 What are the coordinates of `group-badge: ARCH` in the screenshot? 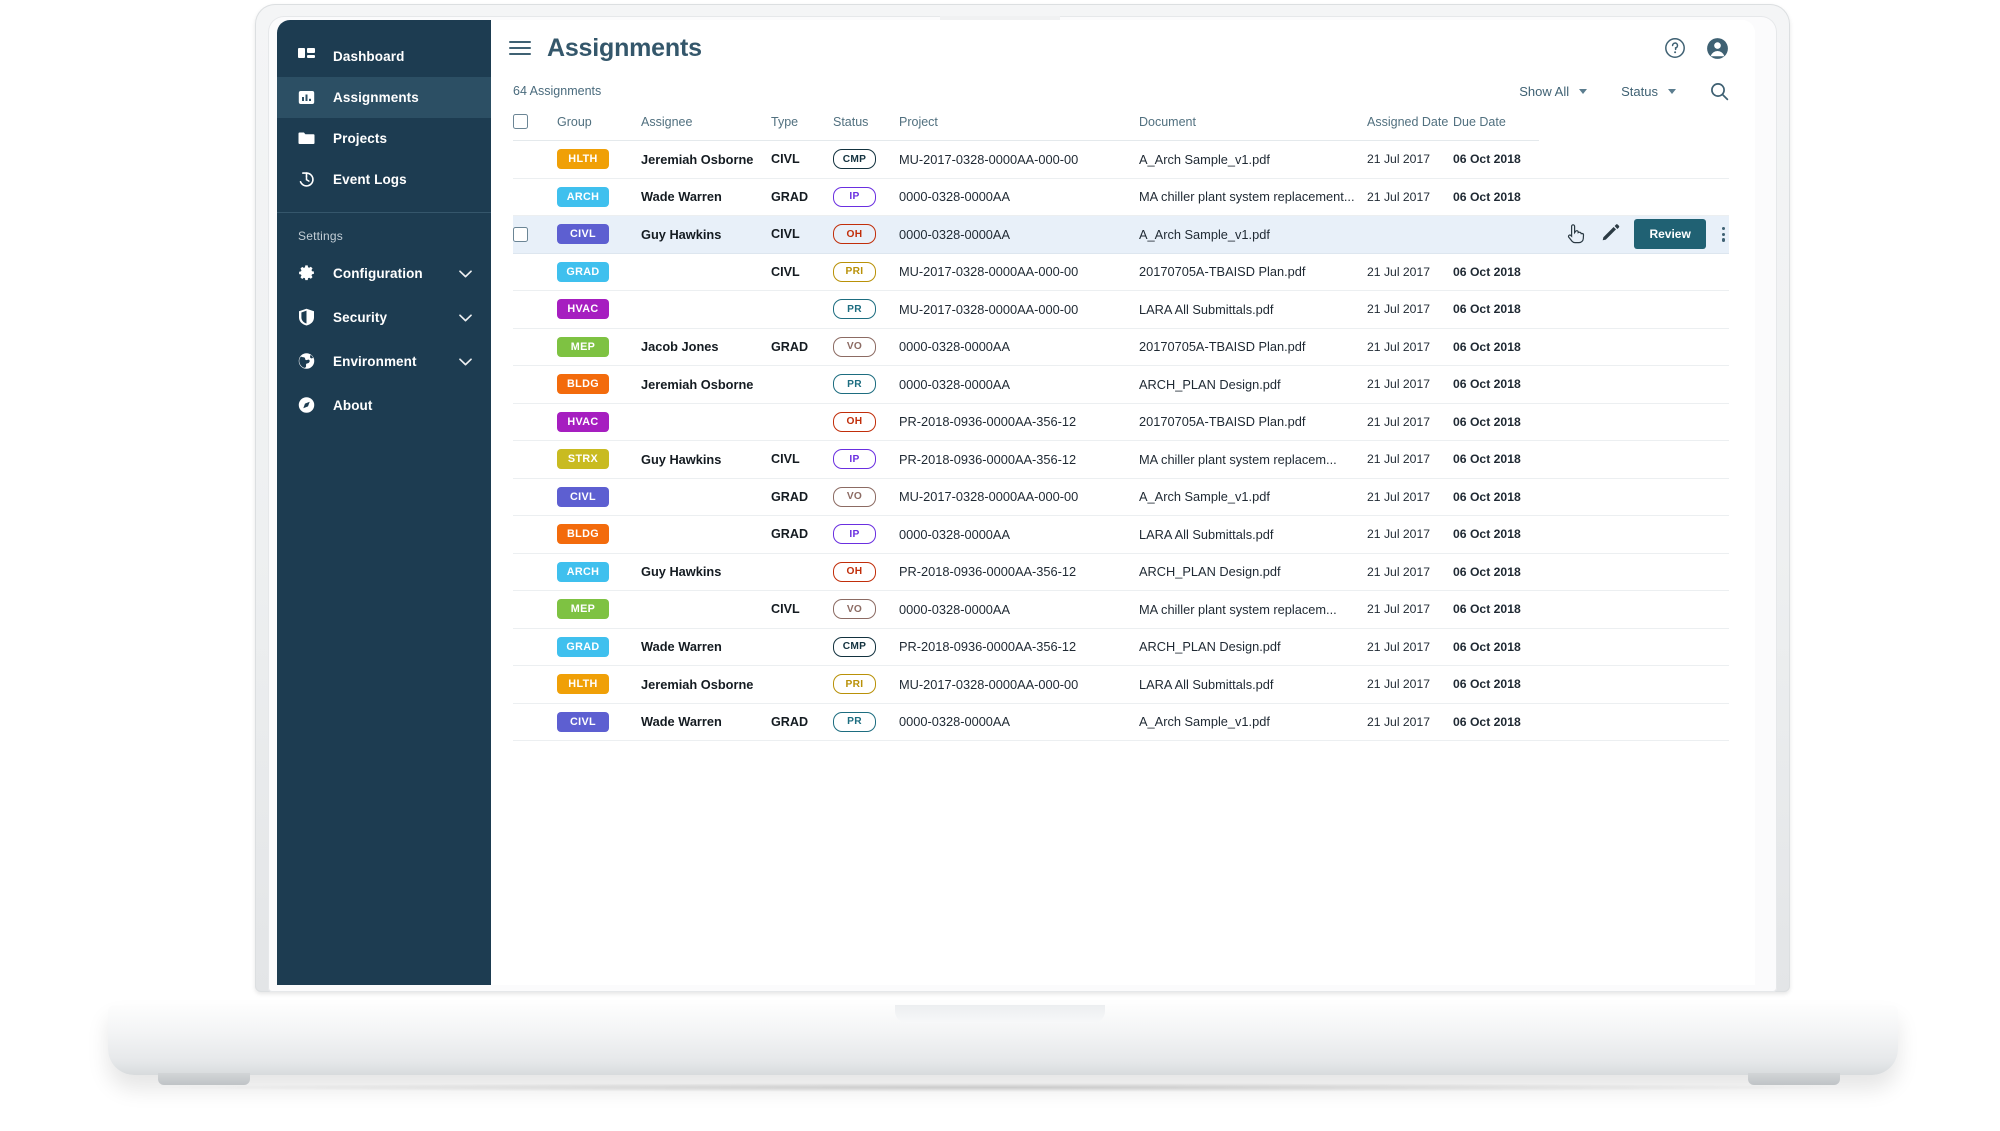 It's located at (583, 571).